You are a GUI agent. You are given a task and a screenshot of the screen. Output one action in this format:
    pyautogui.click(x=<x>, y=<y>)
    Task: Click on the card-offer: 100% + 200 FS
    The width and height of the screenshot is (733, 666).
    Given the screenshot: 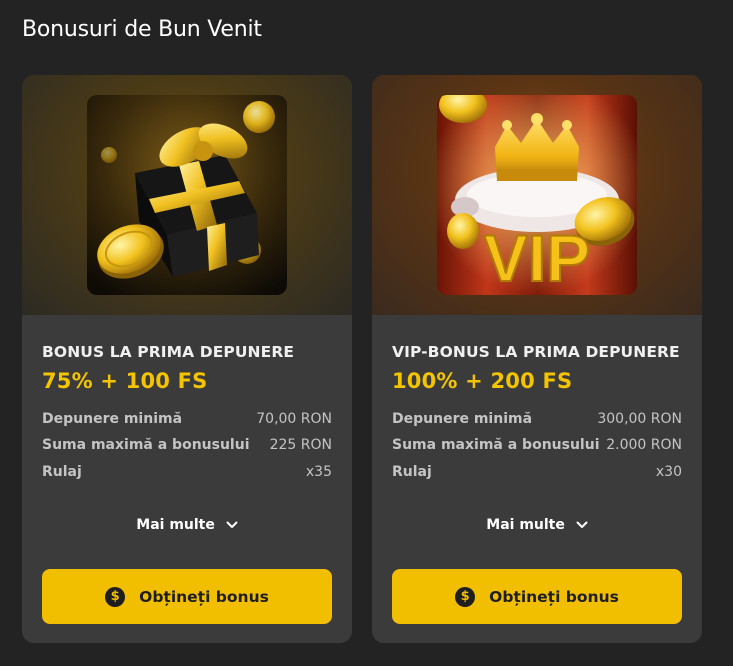 What is the action you would take?
    pyautogui.click(x=482, y=381)
    